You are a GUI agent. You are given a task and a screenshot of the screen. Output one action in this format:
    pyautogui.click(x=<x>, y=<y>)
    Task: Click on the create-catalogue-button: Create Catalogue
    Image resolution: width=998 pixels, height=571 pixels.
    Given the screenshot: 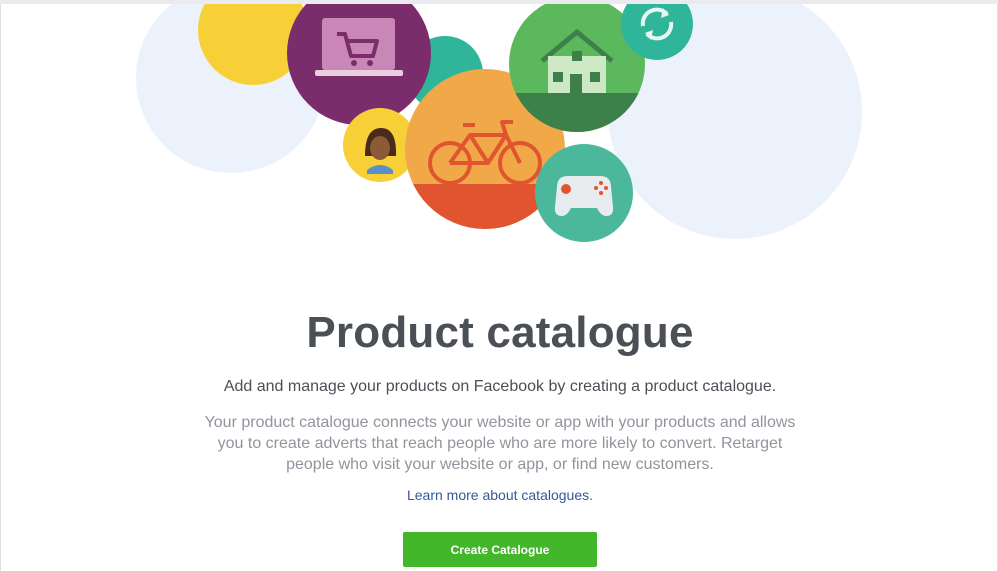 What is the action you would take?
    pyautogui.click(x=500, y=549)
    